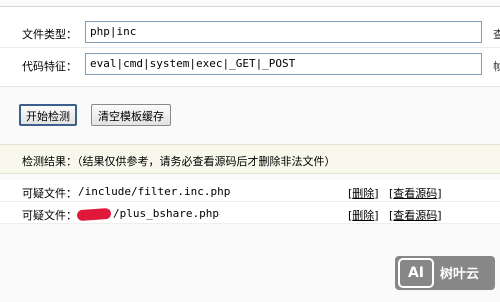  Describe the element at coordinates (250, 47) in the screenshot. I see `form-row-divider` at that location.